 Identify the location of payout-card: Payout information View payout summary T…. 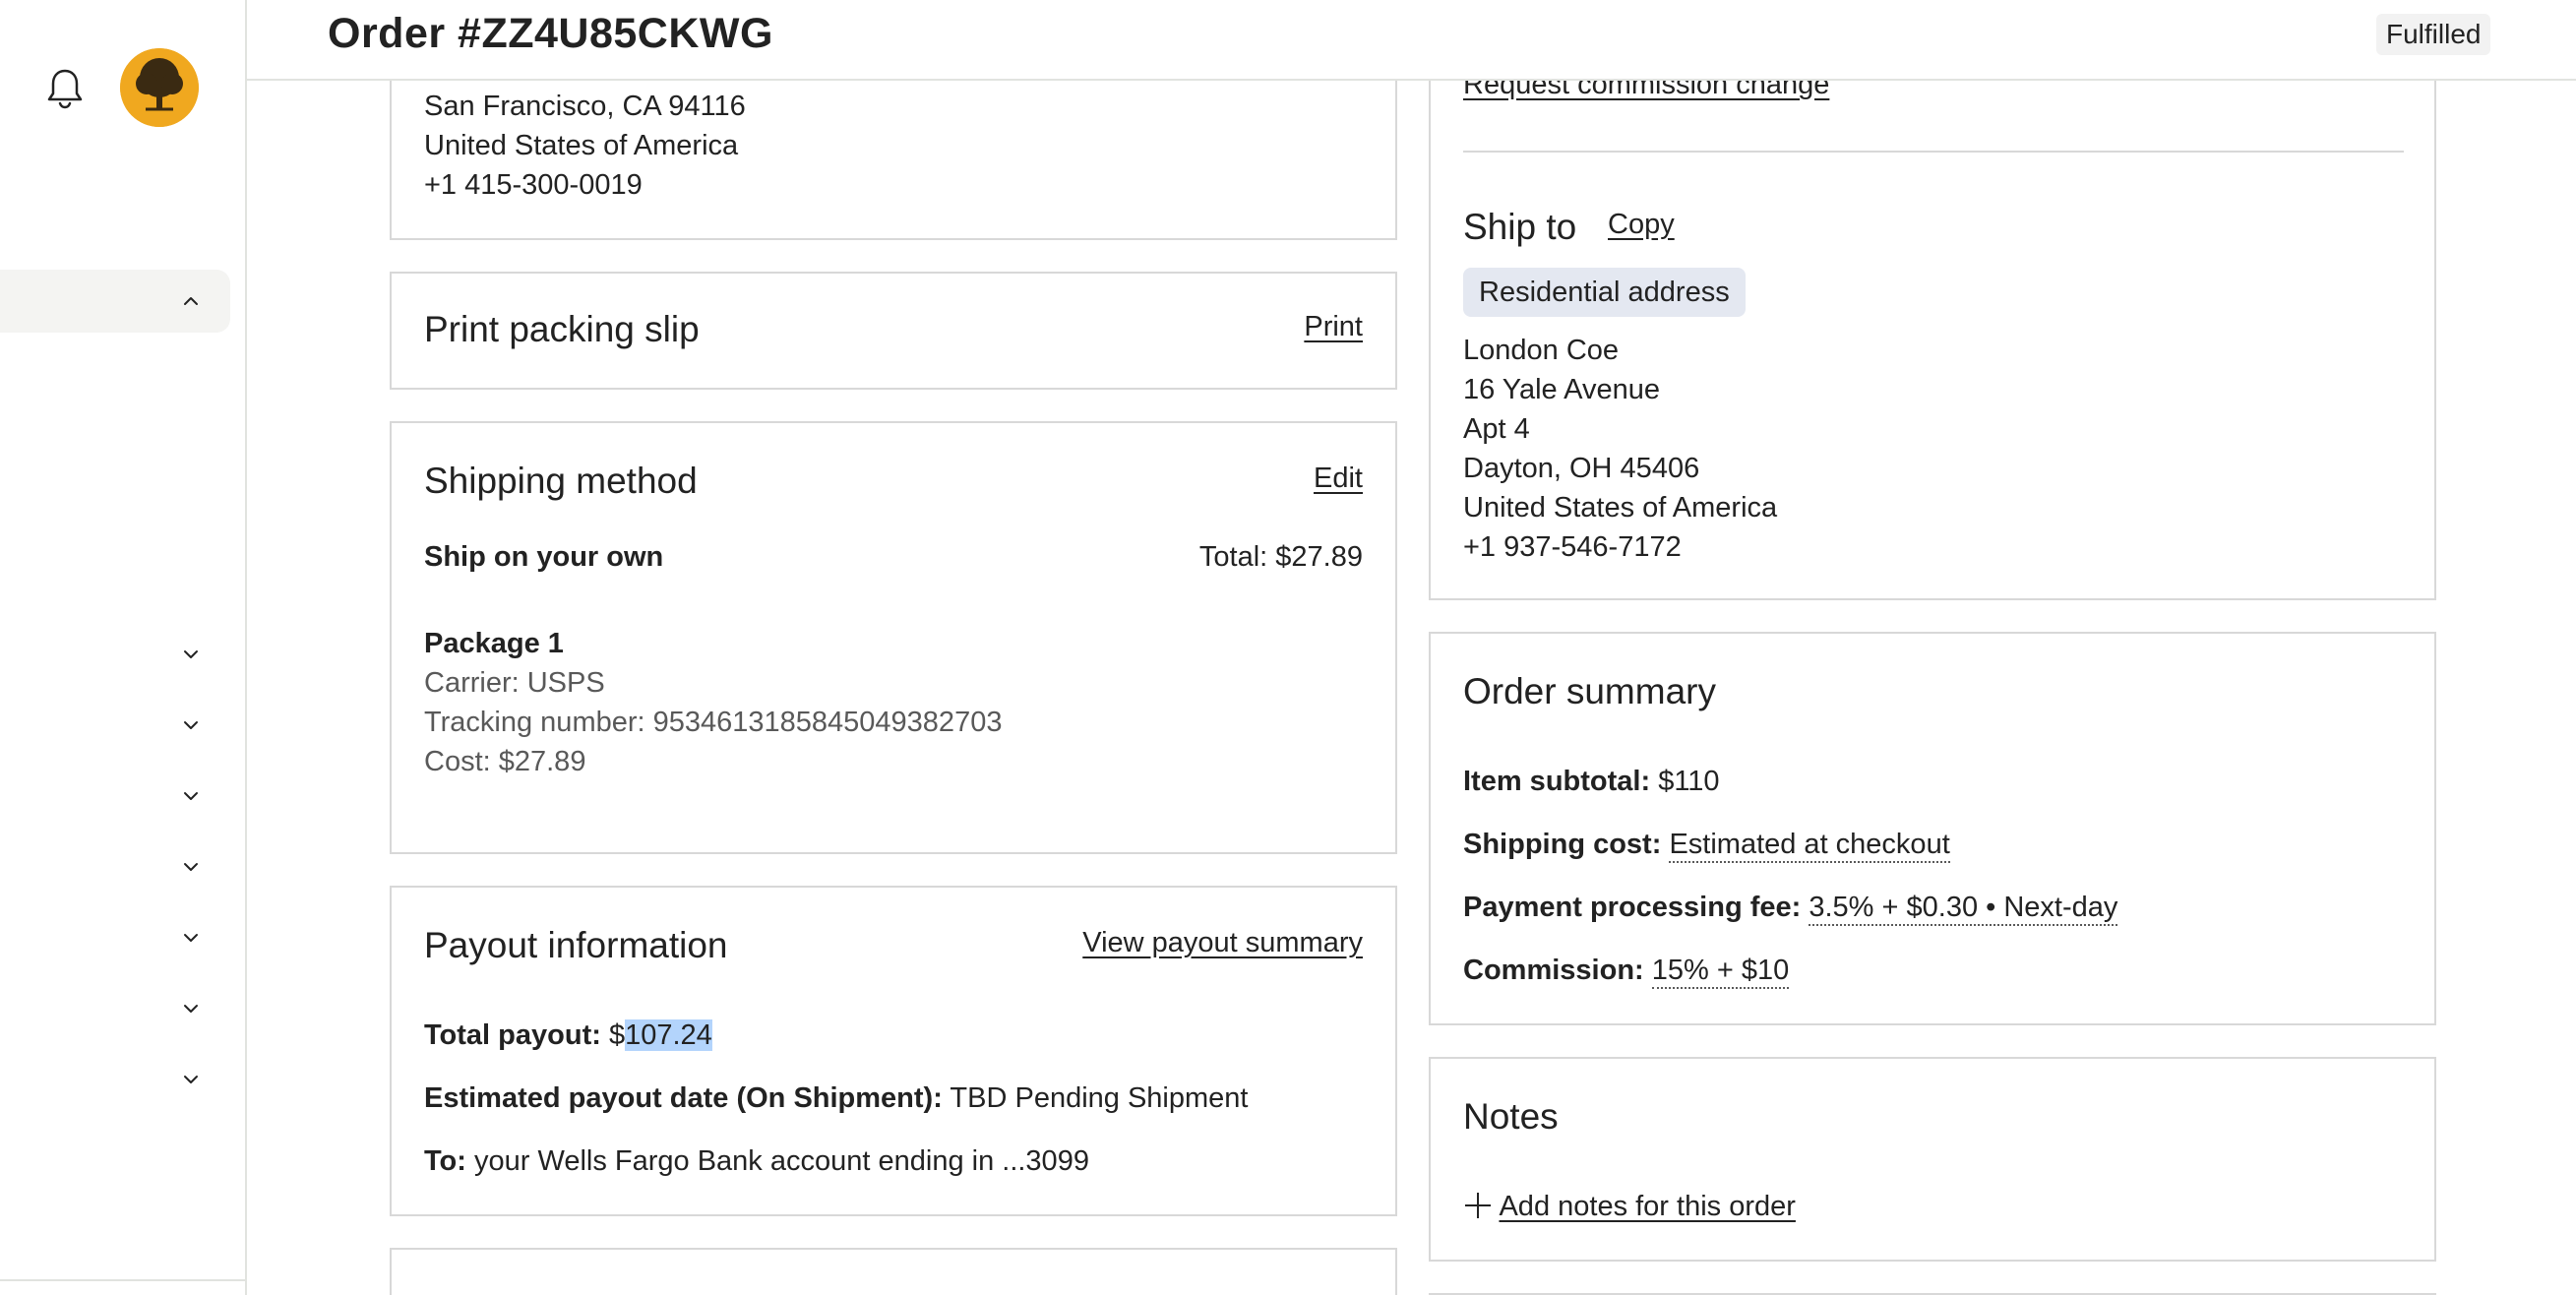
(893, 1051).